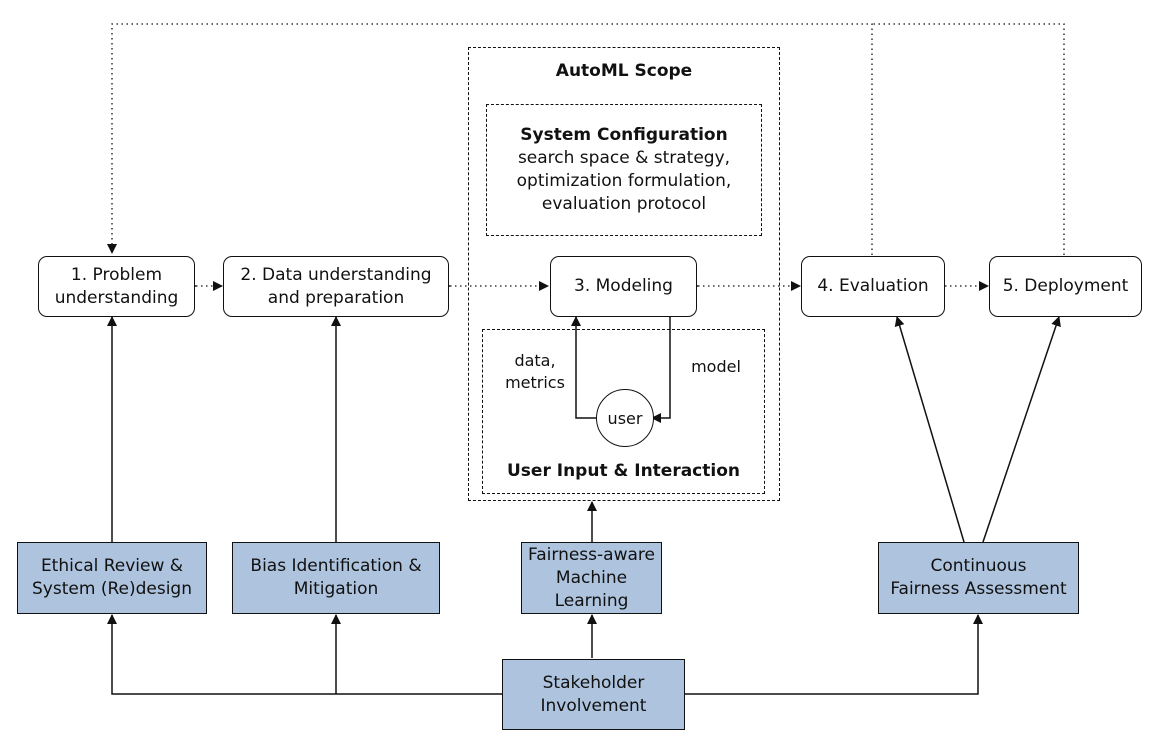  What do you see at coordinates (929, 429) in the screenshot?
I see `edge-f4-p4` at bounding box center [929, 429].